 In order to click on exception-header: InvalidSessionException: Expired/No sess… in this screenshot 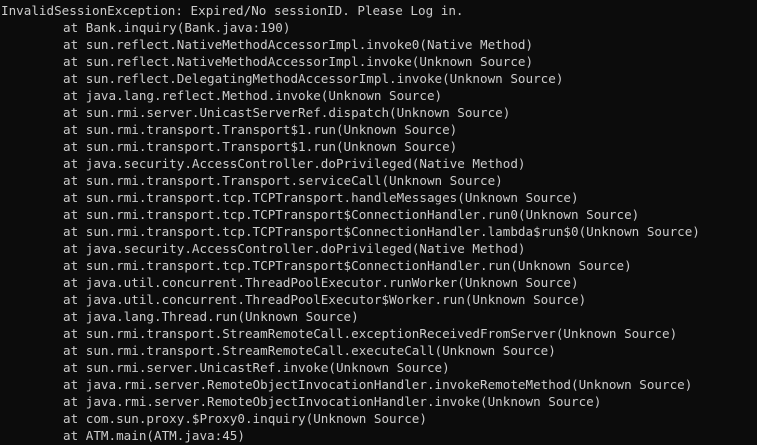, I will do `click(232, 10)`.